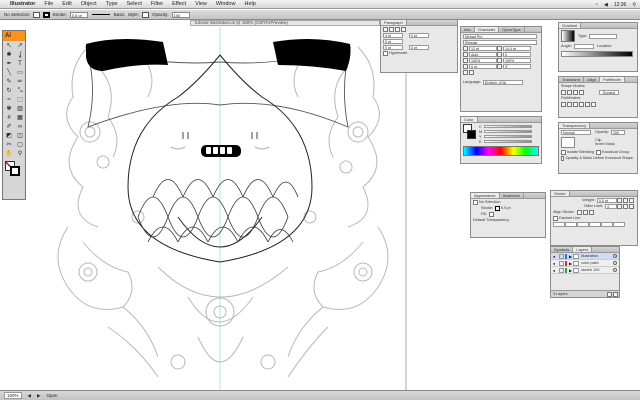  Describe the element at coordinates (134, 4) in the screenshot. I see `menu-select: Select` at that location.